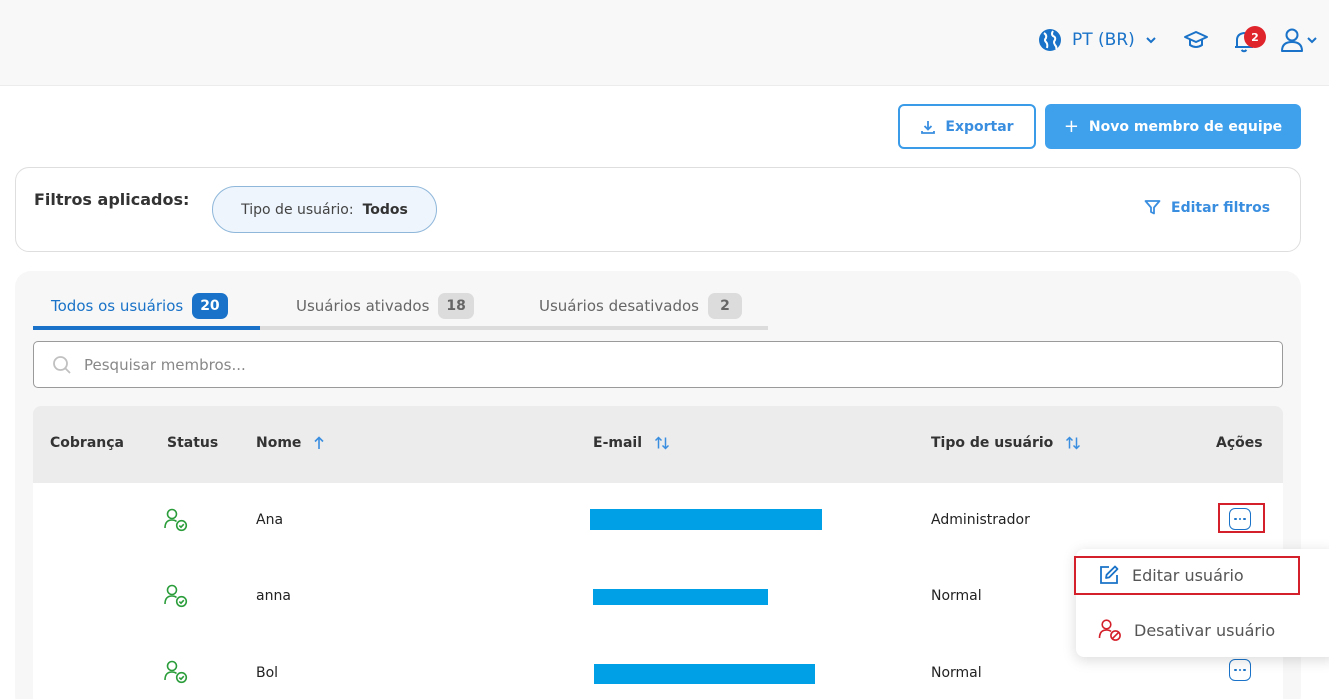 The width and height of the screenshot is (1329, 699). What do you see at coordinates (619, 306) in the screenshot?
I see `tab-label: Usuários desativados` at bounding box center [619, 306].